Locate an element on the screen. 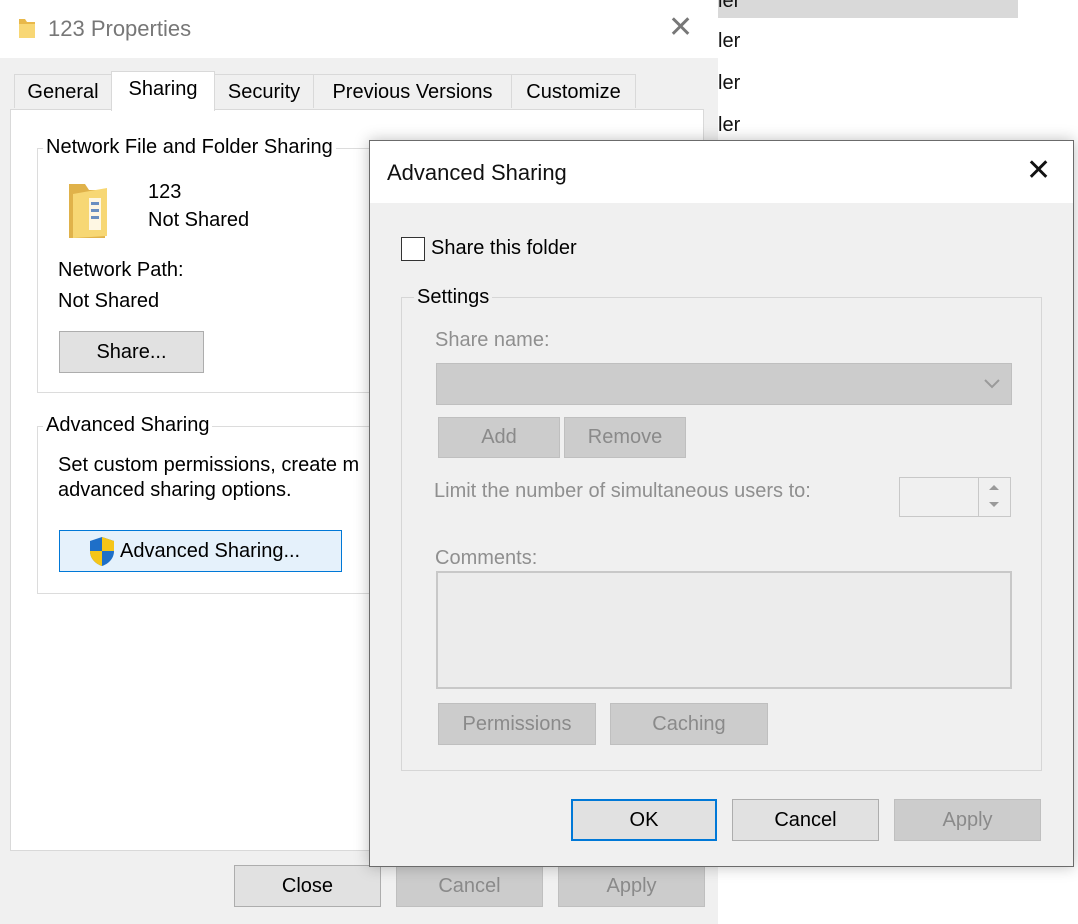  dialog-titlebar: Advanced Sharing ✕ is located at coordinates (721, 172).